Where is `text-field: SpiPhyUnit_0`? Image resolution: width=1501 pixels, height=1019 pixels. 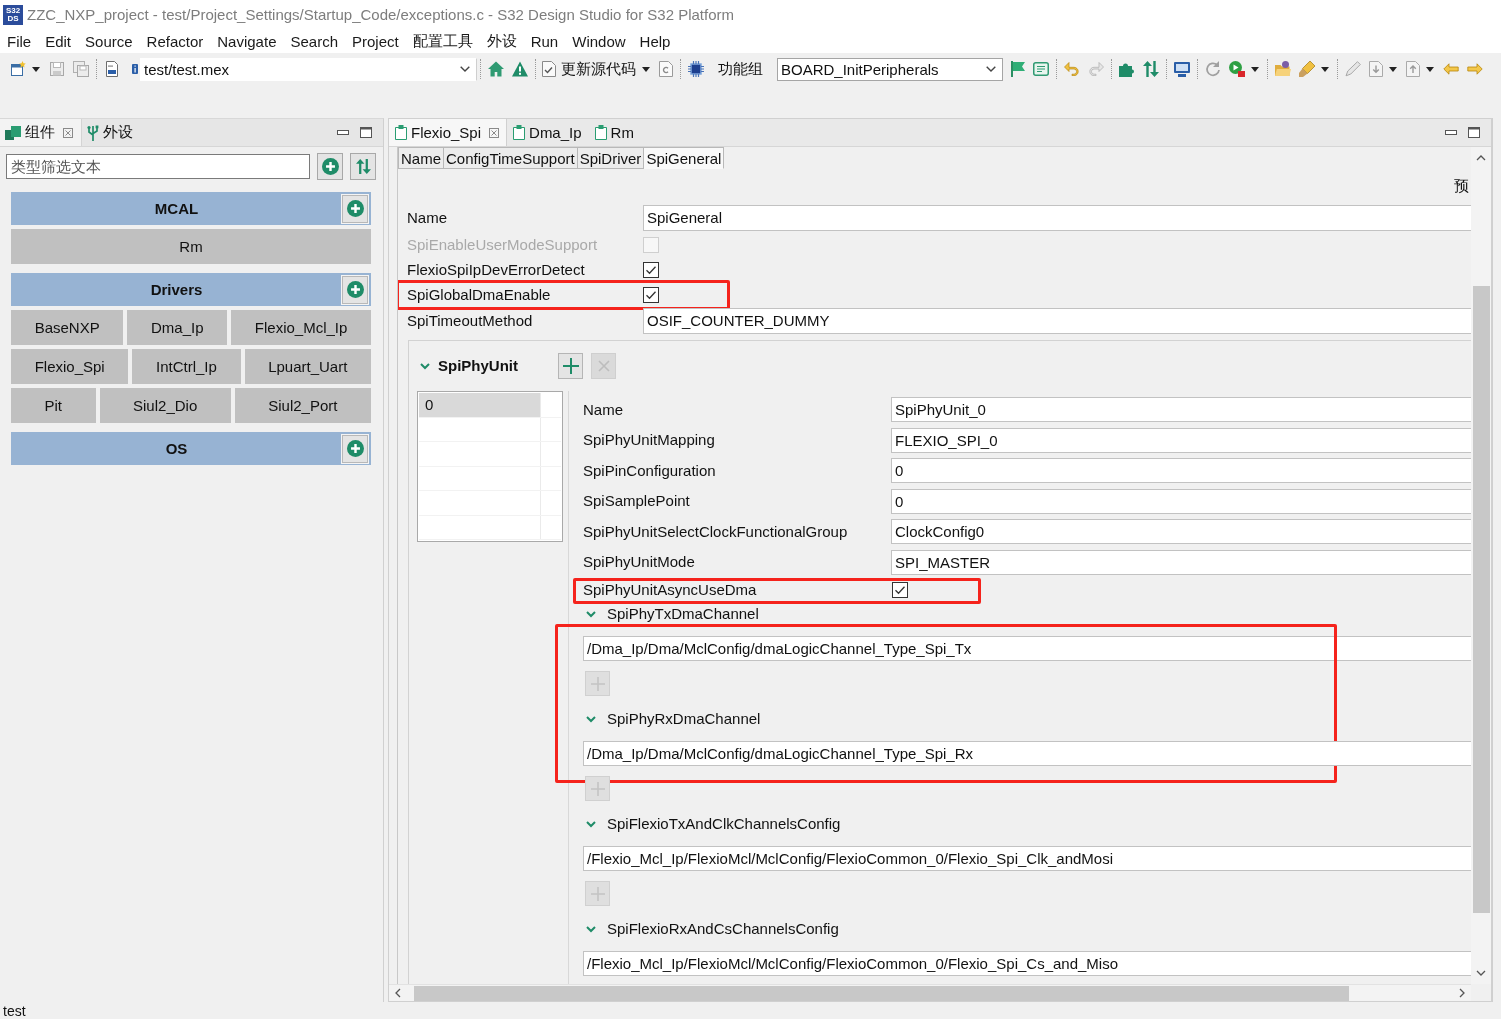
text-field: SpiPhyUnit_0 is located at coordinates (1181, 409).